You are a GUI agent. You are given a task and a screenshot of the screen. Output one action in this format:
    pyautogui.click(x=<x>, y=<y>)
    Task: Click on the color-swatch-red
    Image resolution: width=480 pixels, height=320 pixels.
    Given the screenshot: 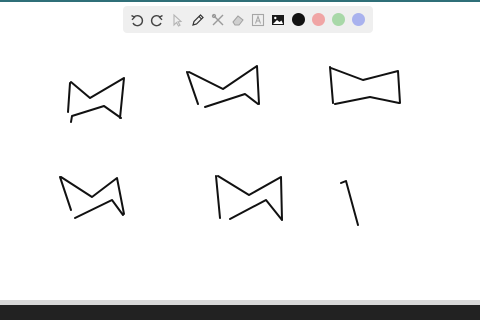 What is the action you would take?
    pyautogui.click(x=319, y=19)
    